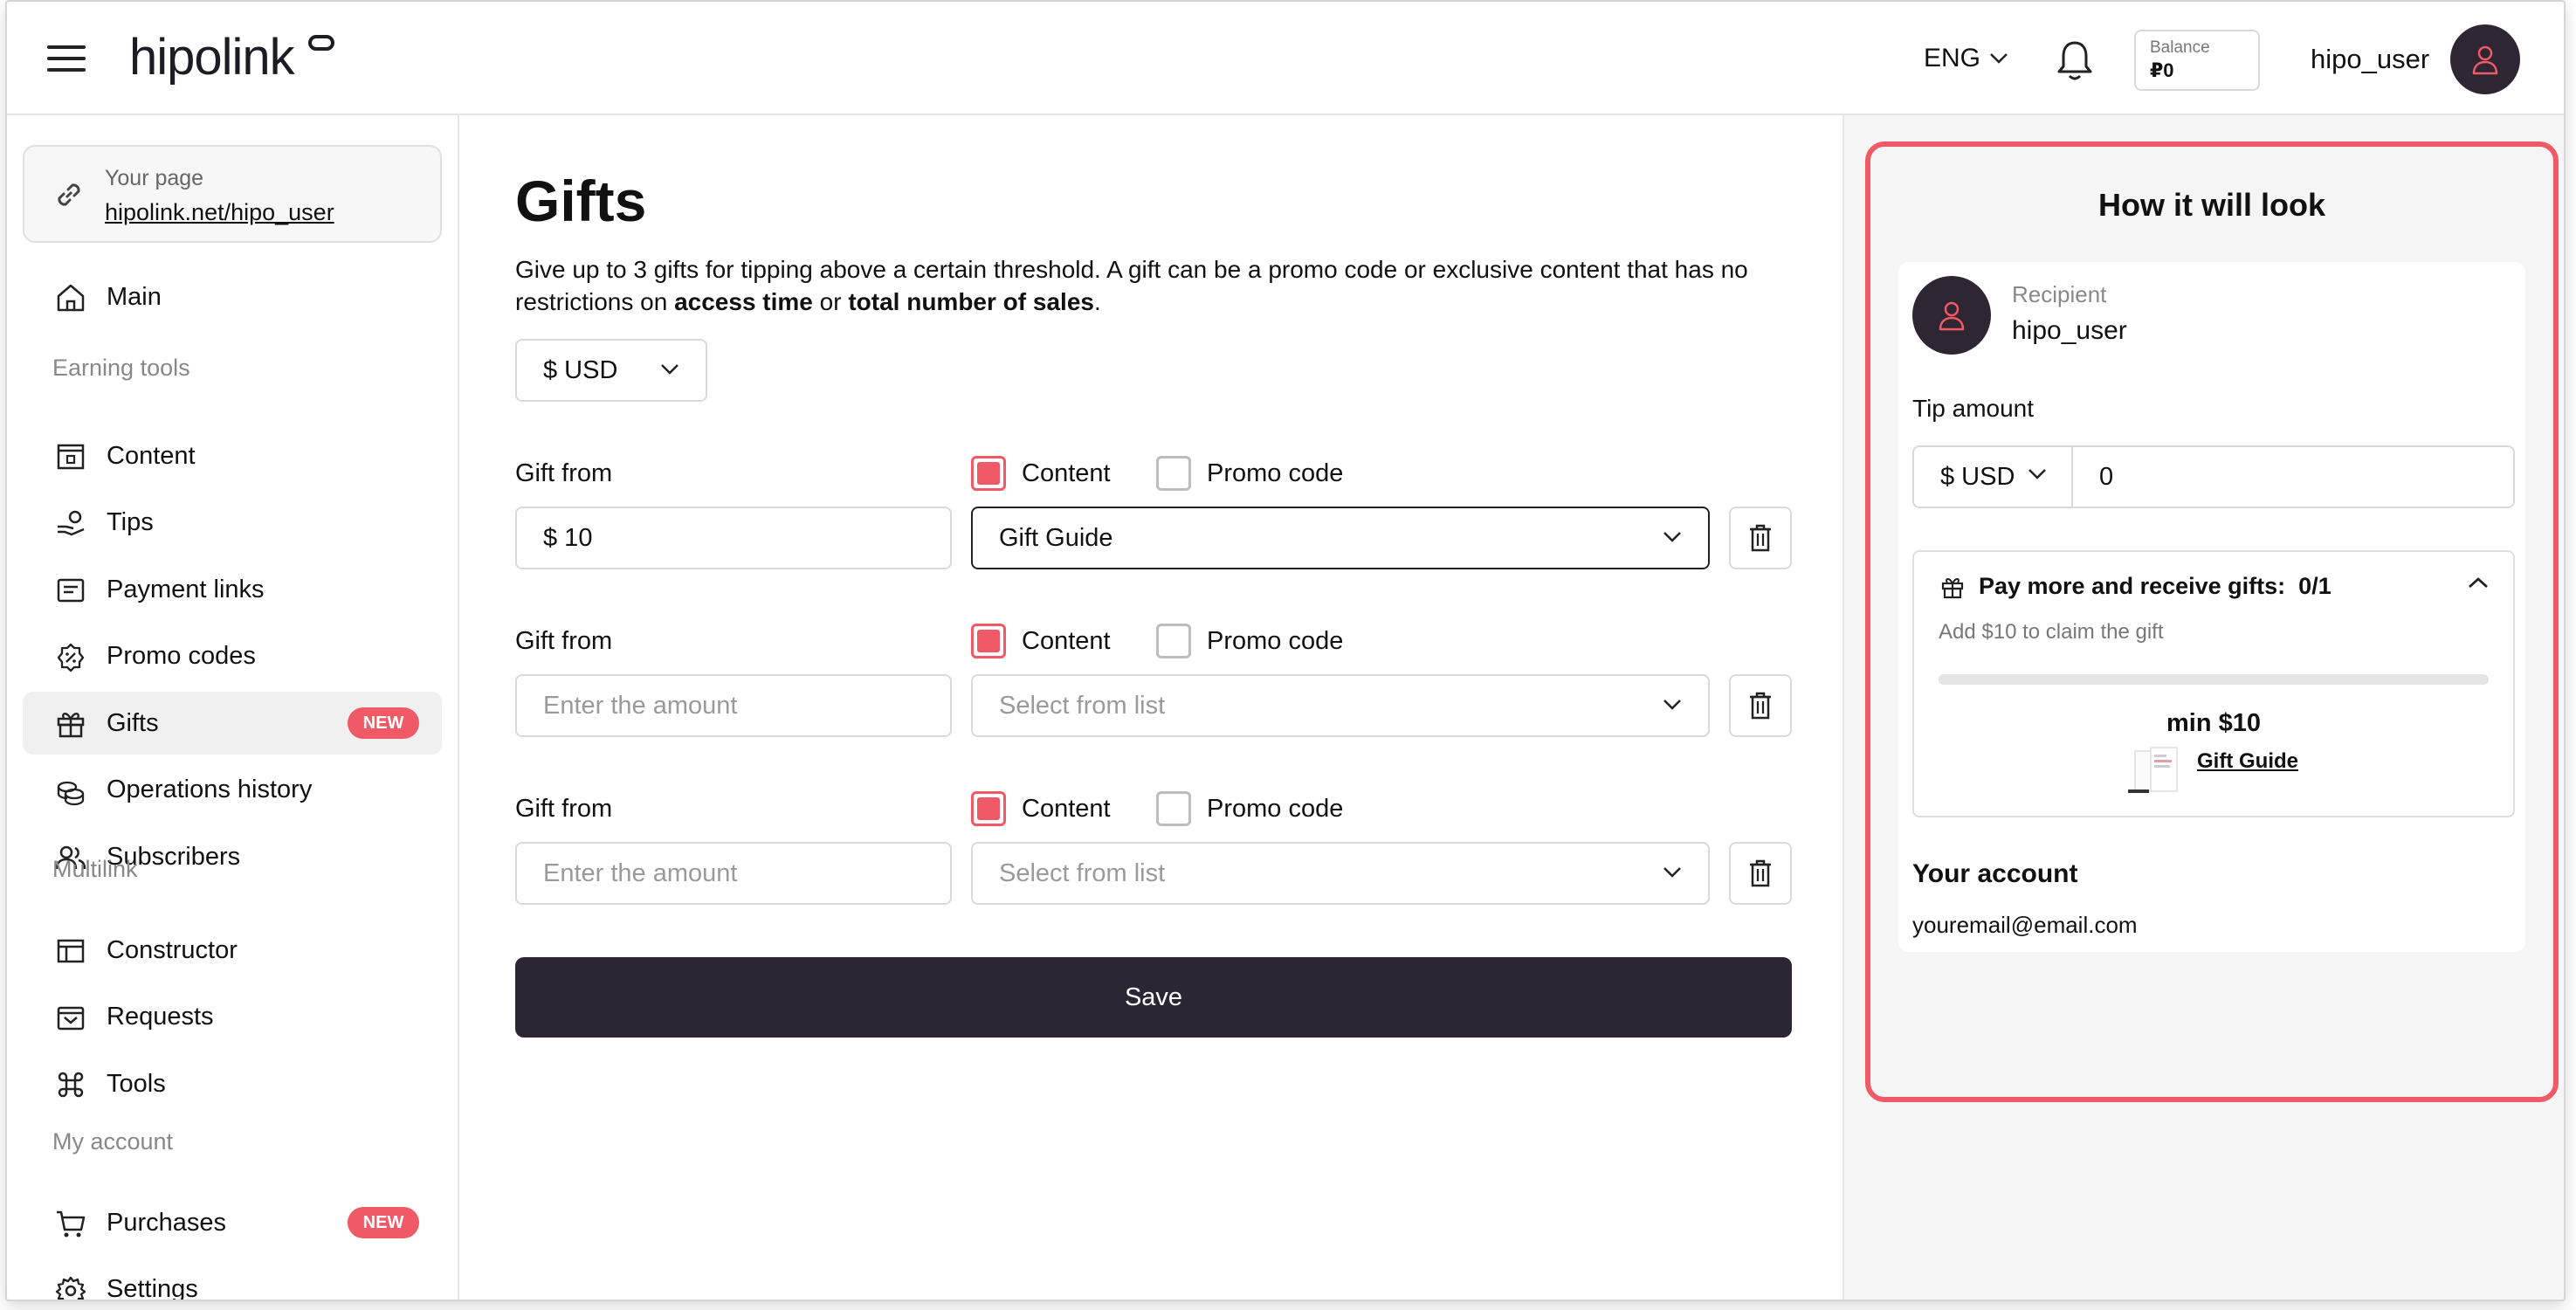 This screenshot has height=1310, width=2576. What do you see at coordinates (1977, 476) in the screenshot?
I see `tip-currency-value: $ USD` at bounding box center [1977, 476].